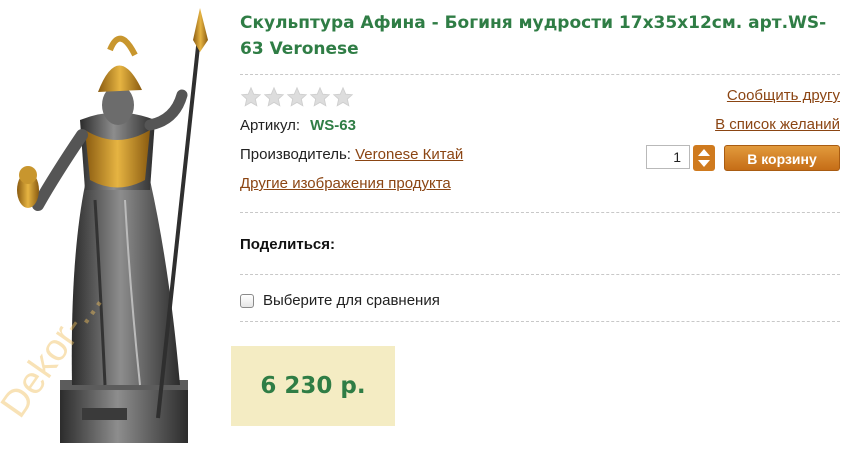  I want to click on compare-option: Выберите для сравнения, so click(340, 300).